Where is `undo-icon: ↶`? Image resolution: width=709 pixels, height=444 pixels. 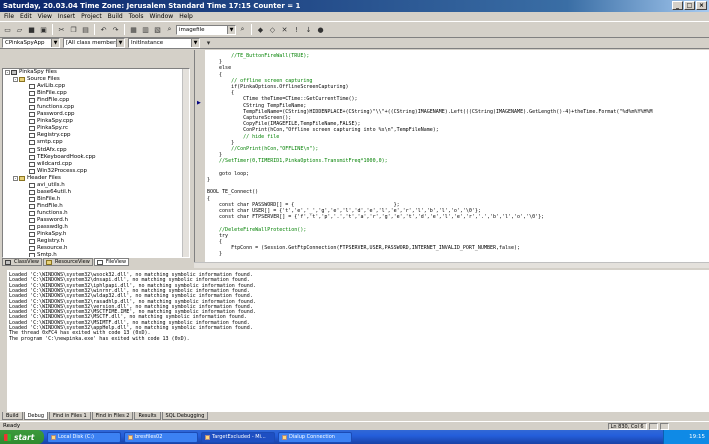 undo-icon: ↶ is located at coordinates (103, 29).